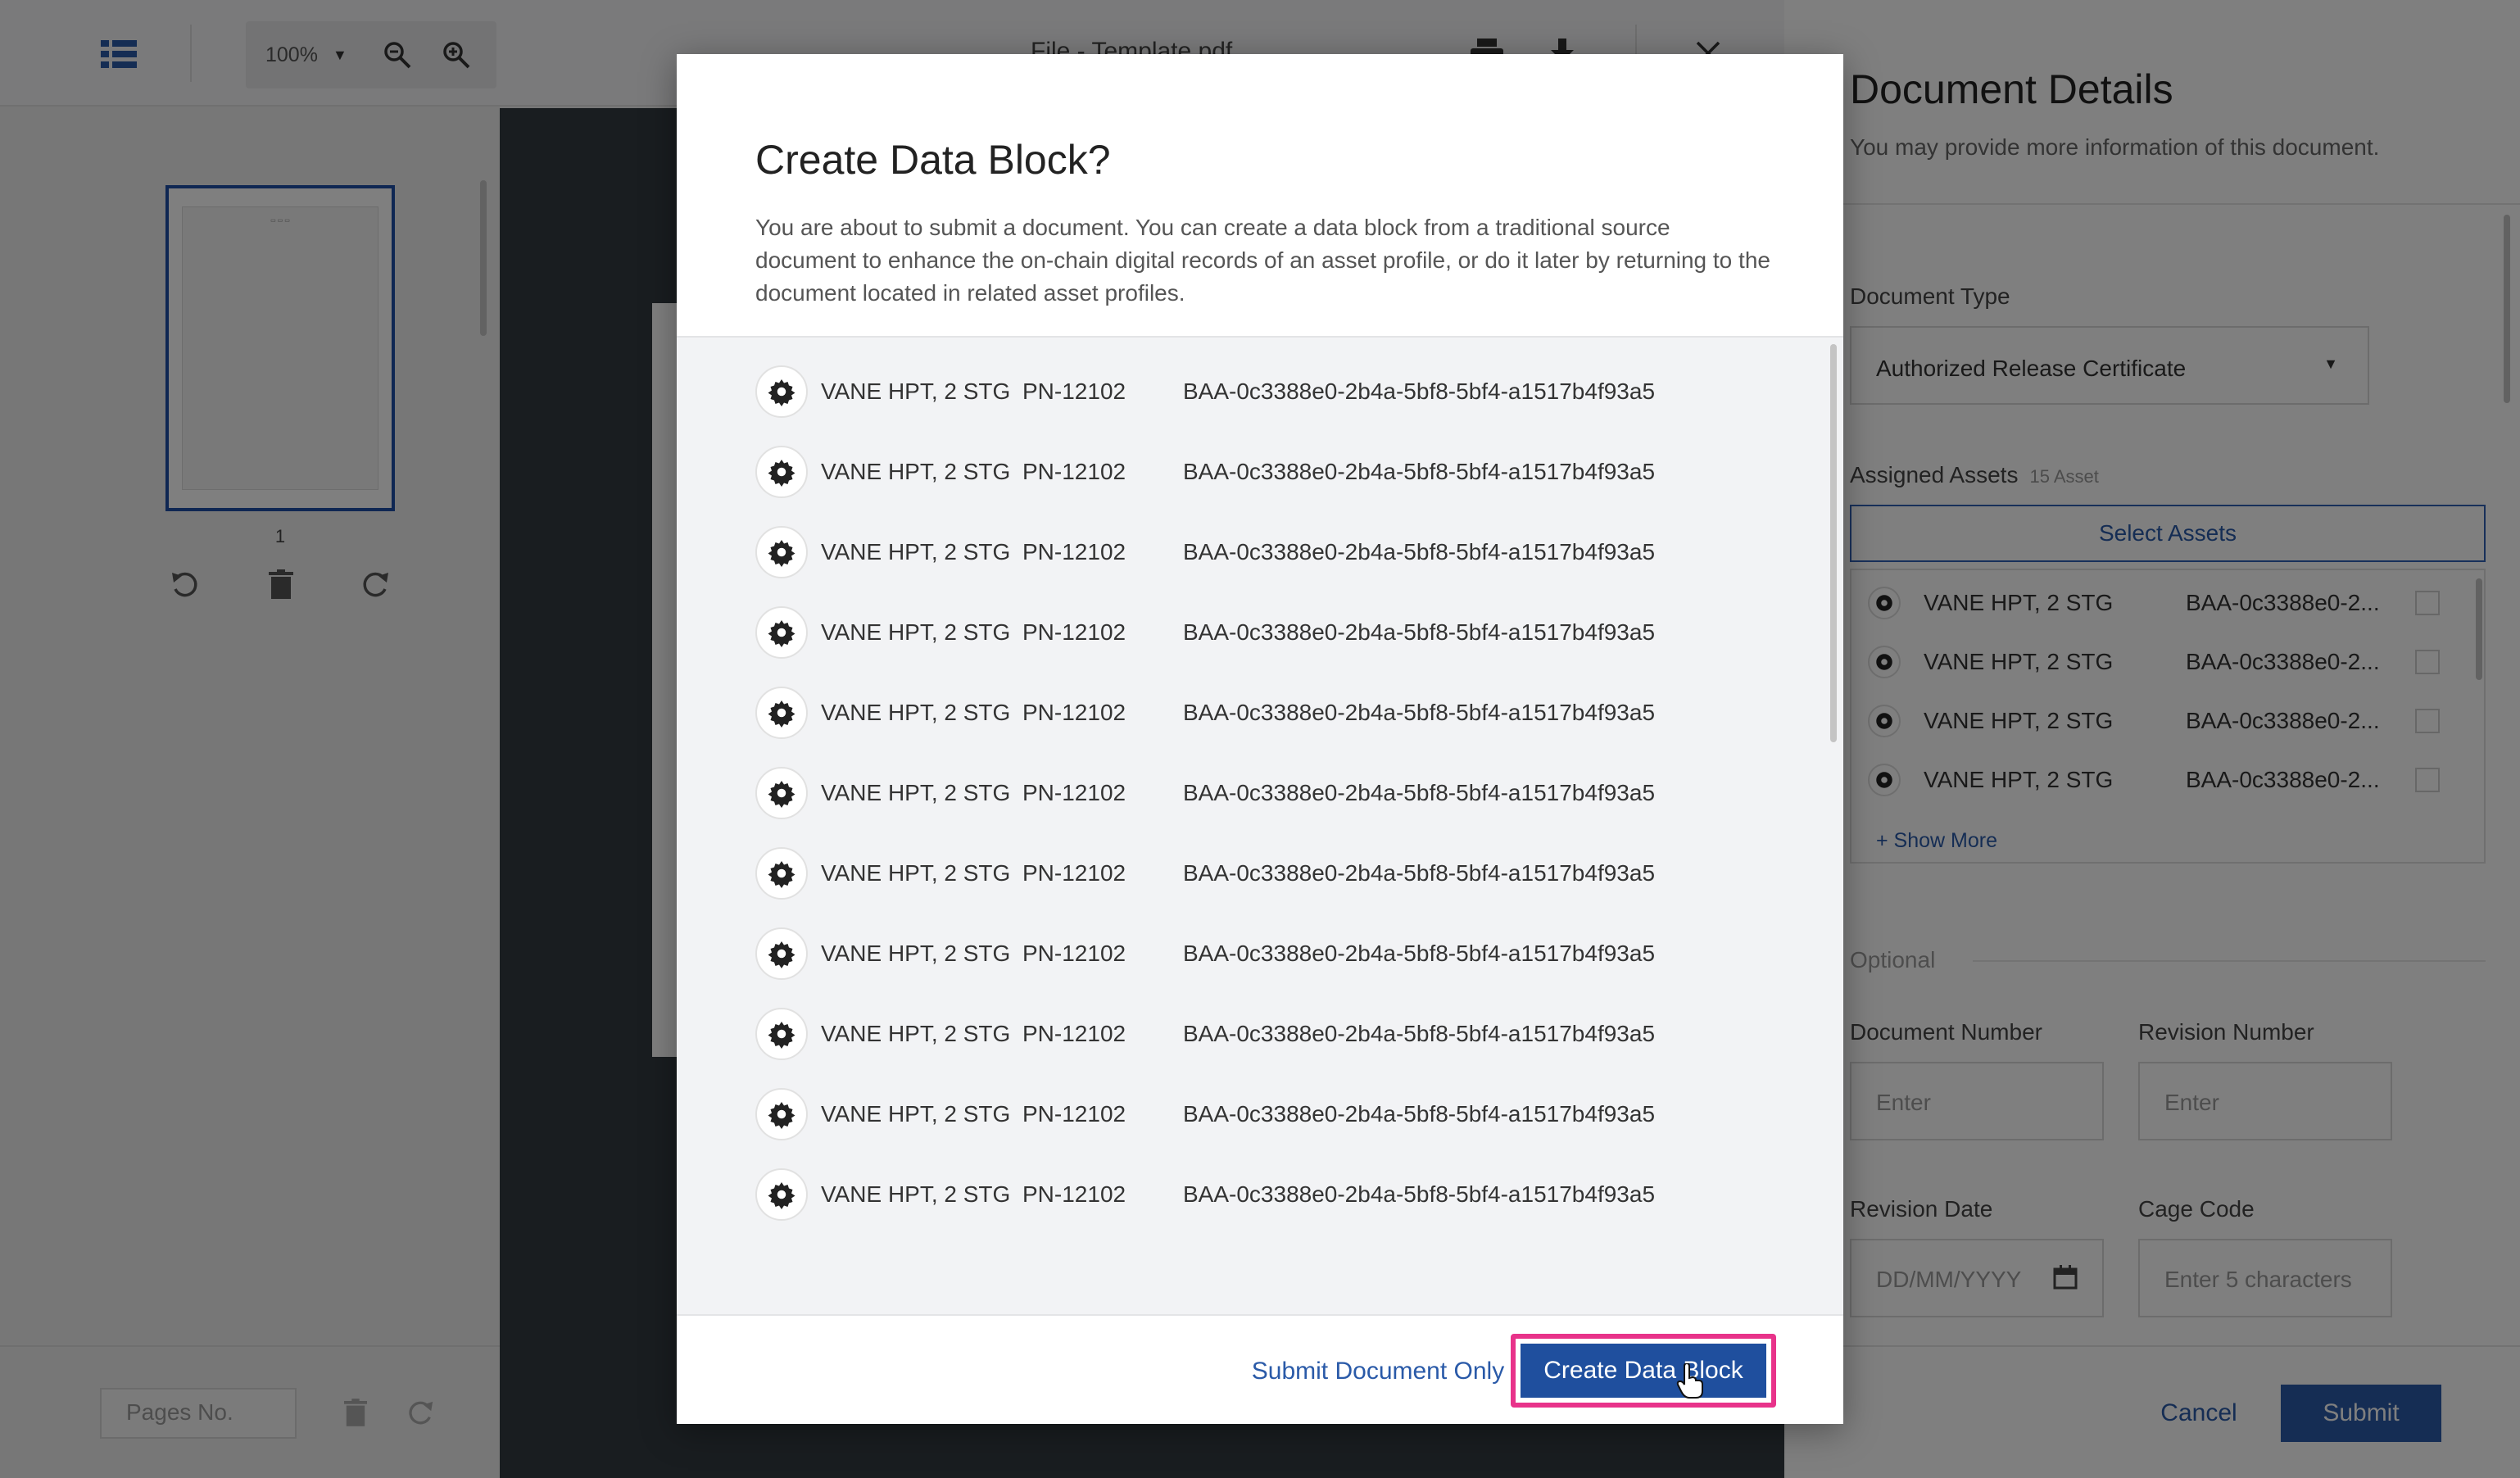 This screenshot has height=1478, width=2520. Describe the element at coordinates (933, 160) in the screenshot. I see `dialog-title: Create Data Block?` at that location.